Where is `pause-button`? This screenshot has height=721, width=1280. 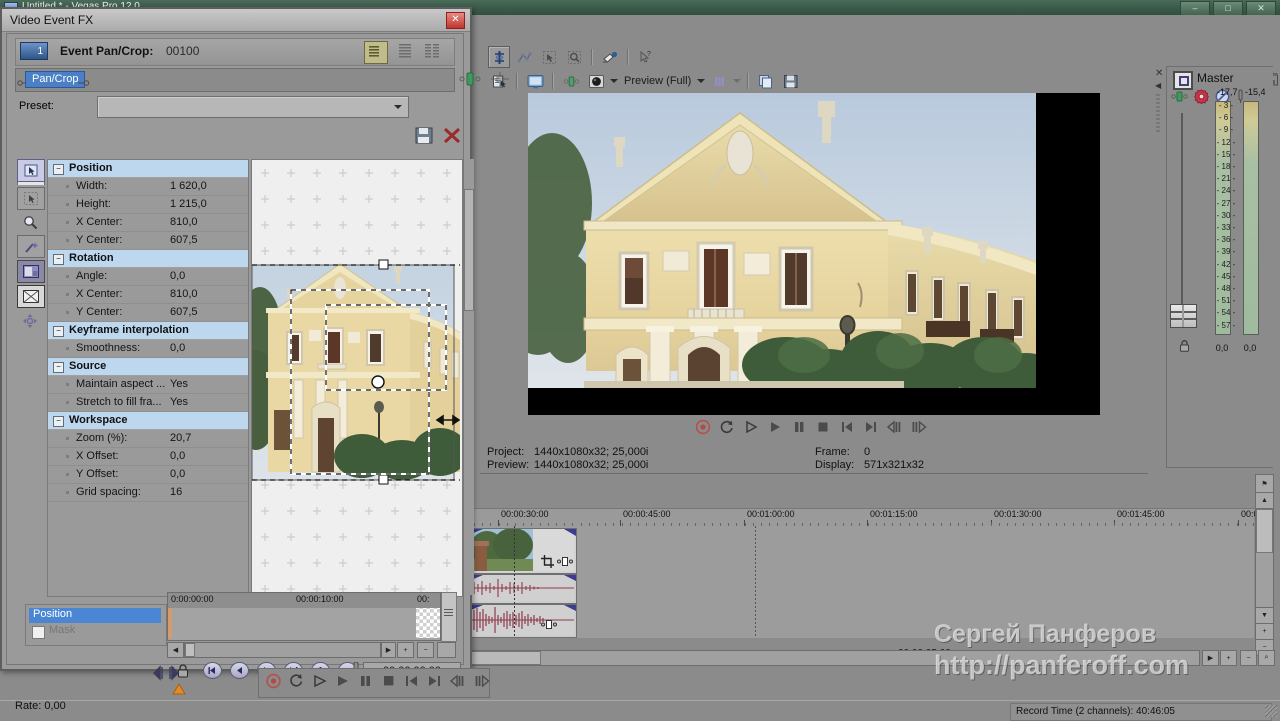
pause-button is located at coordinates (799, 427).